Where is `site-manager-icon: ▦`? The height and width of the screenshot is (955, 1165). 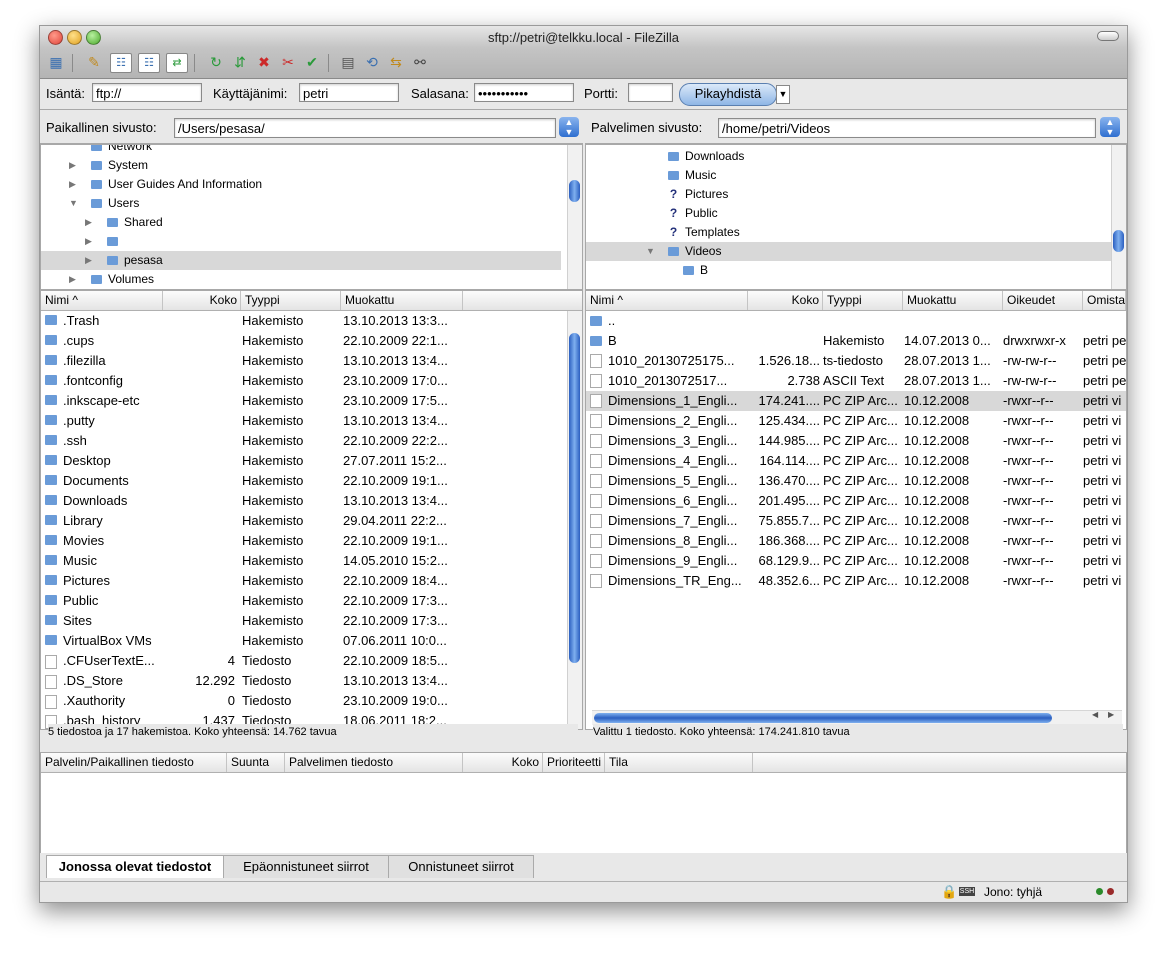 site-manager-icon: ▦ is located at coordinates (56, 62).